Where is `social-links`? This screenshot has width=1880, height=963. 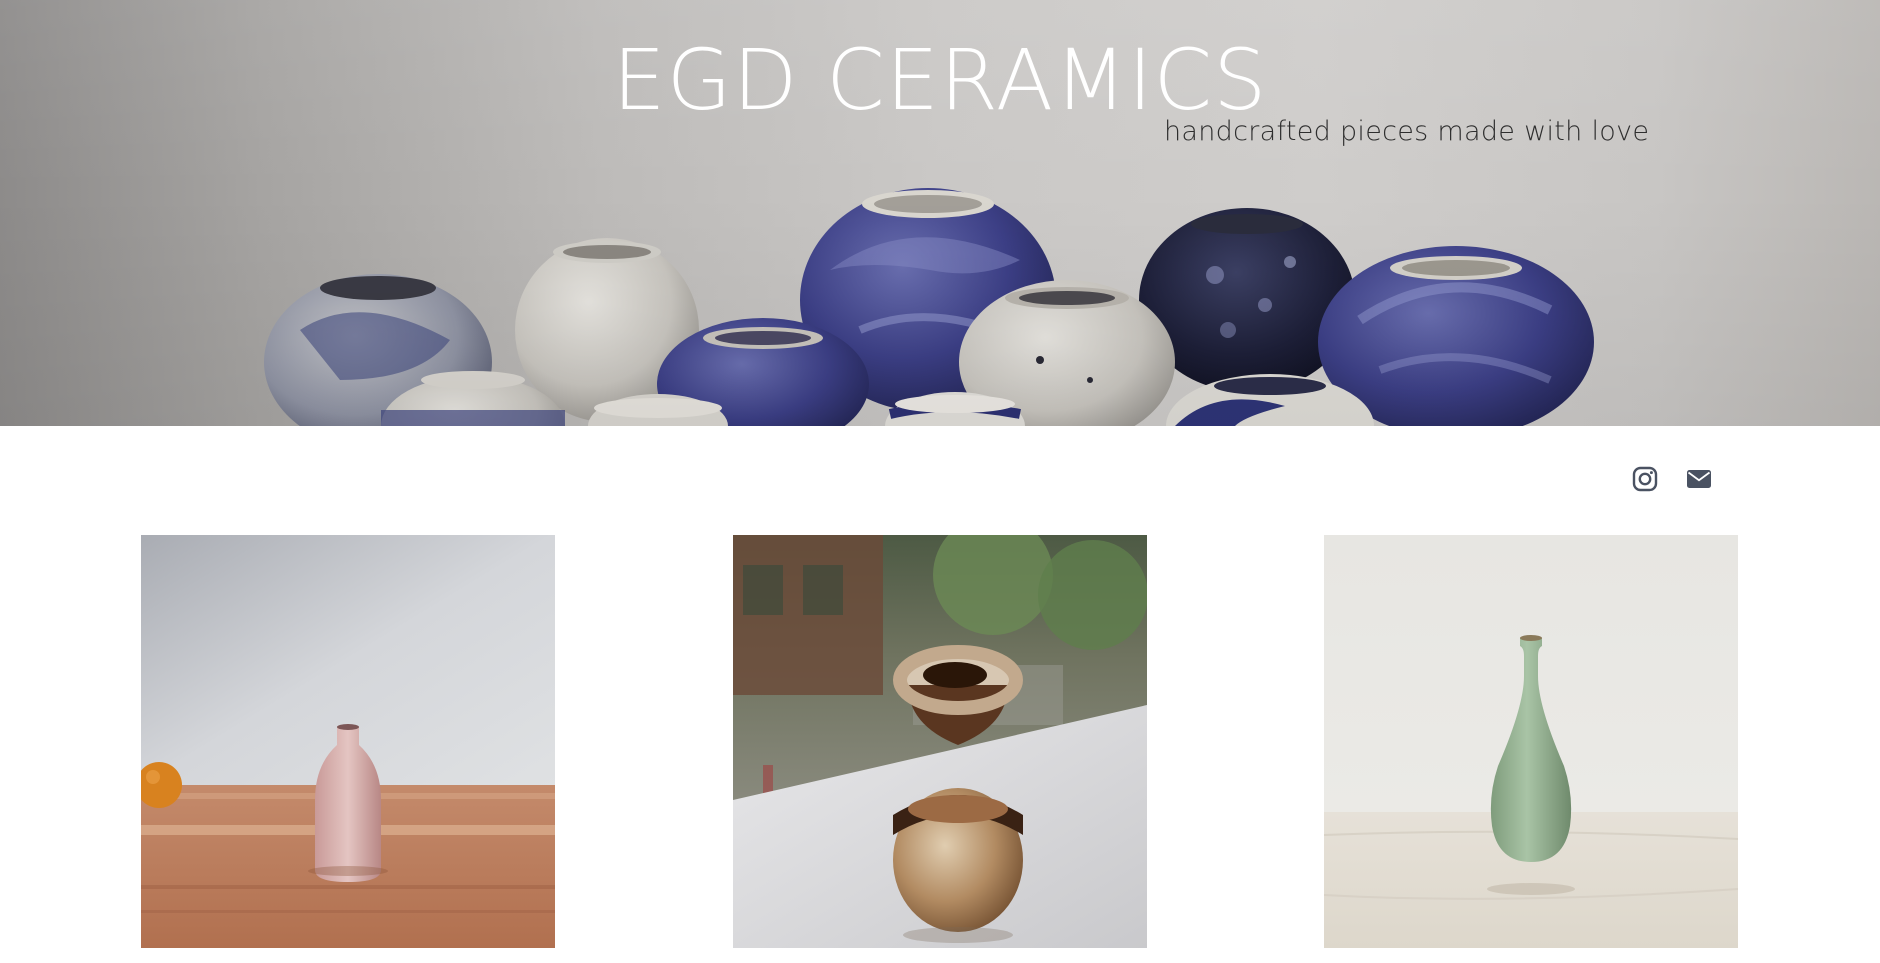
social-links is located at coordinates (1672, 479).